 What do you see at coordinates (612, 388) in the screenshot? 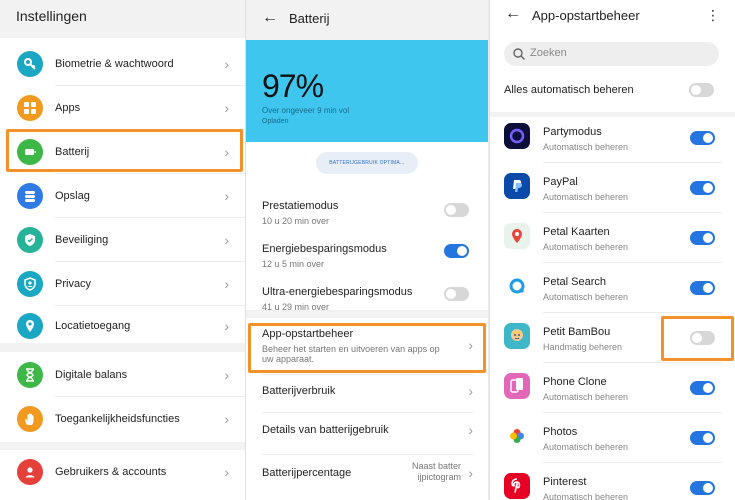
I see `app-row-phone-clone: Phone Clone Automatisch beheren` at bounding box center [612, 388].